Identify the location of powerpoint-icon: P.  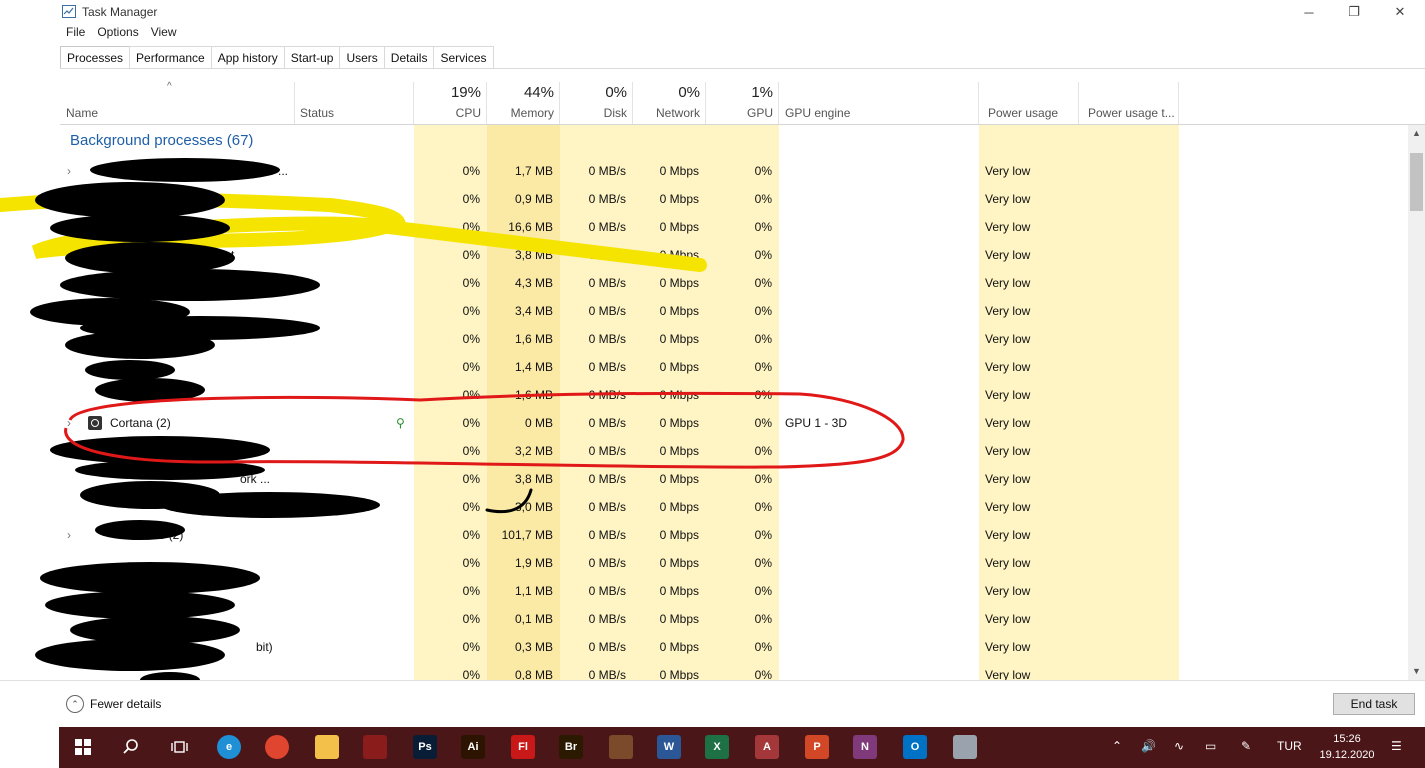
(817, 747).